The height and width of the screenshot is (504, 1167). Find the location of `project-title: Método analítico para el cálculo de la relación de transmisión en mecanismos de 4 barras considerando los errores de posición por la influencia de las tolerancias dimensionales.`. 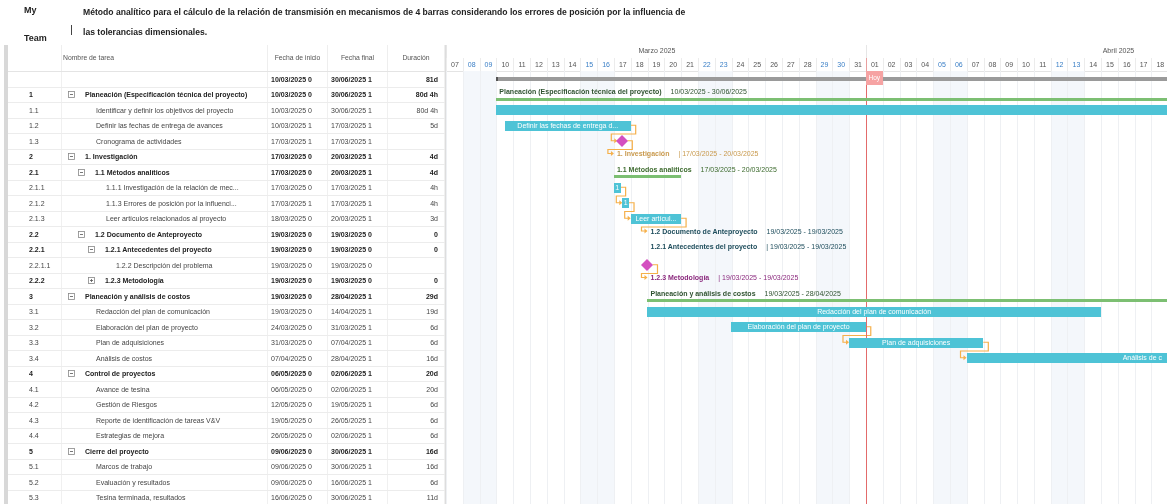

project-title: Método analítico para el cálculo de la relación de transmisión en mecanismos de 4 barras considerando los errores de posición por la influencia de las tolerancias dimensionales. is located at coordinates (385, 22).